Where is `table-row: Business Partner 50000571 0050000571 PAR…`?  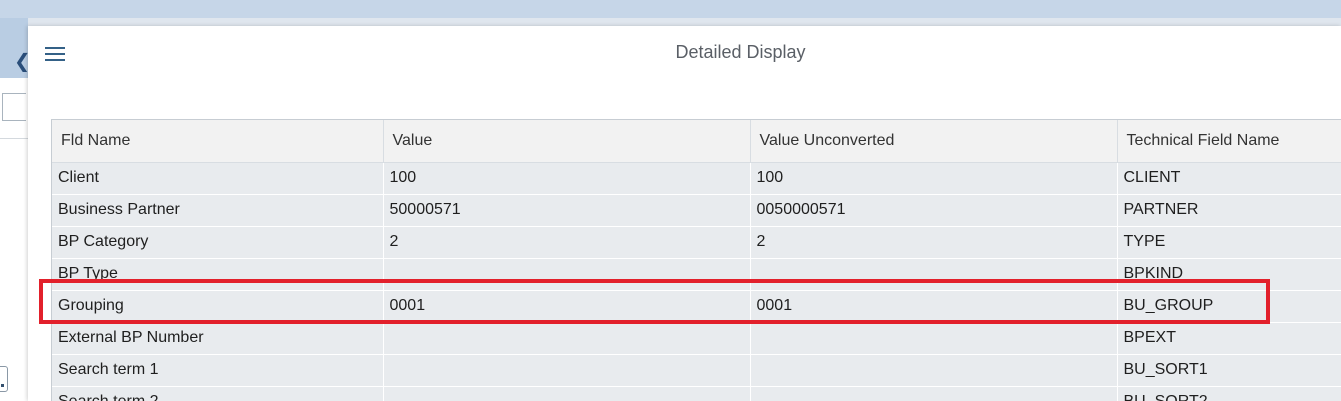
table-row: Business Partner 50000571 0050000571 PAR… is located at coordinates (696, 210).